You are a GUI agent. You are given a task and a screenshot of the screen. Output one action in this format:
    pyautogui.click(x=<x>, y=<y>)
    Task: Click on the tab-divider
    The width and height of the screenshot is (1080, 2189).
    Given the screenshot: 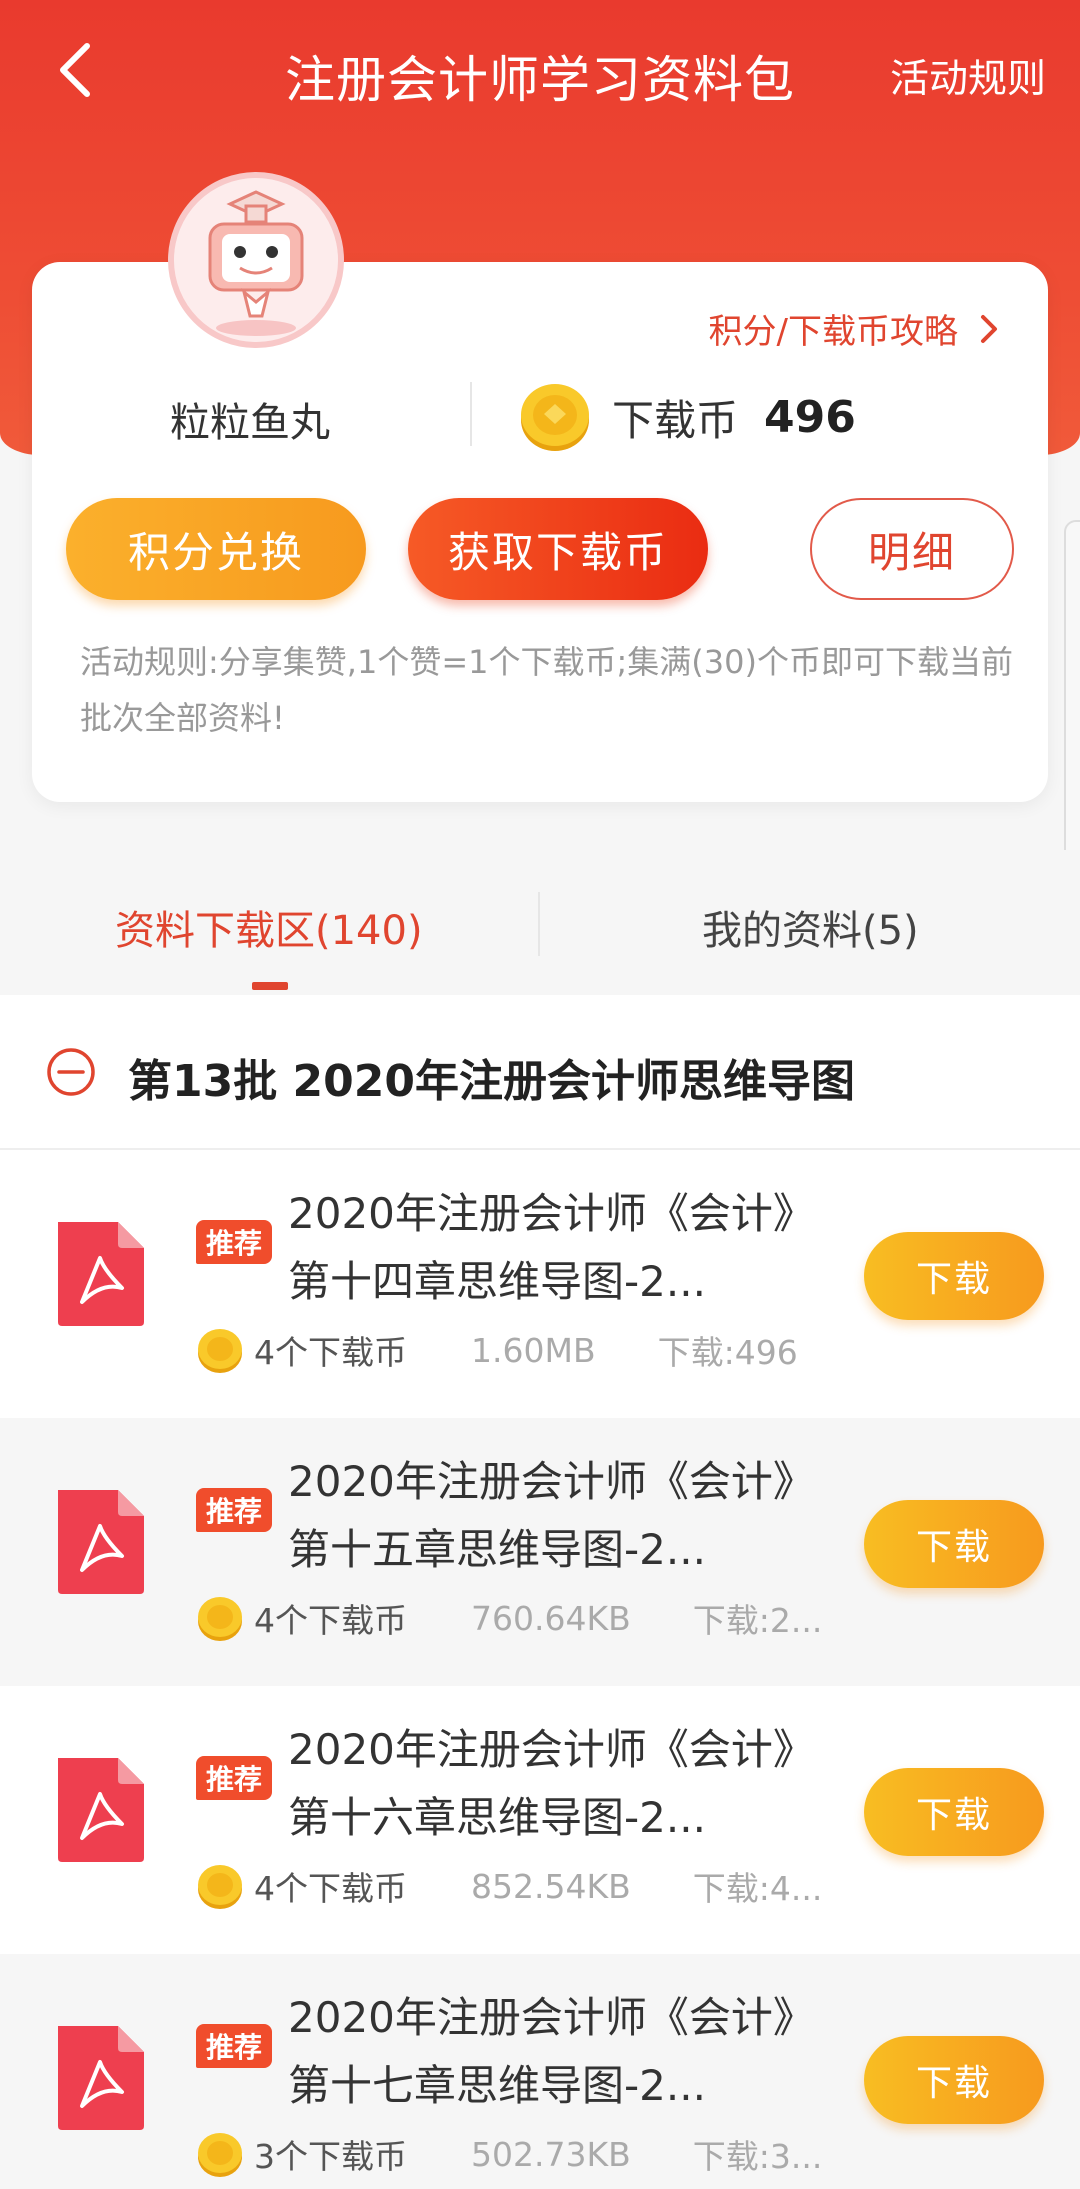 What is the action you would take?
    pyautogui.click(x=539, y=924)
    